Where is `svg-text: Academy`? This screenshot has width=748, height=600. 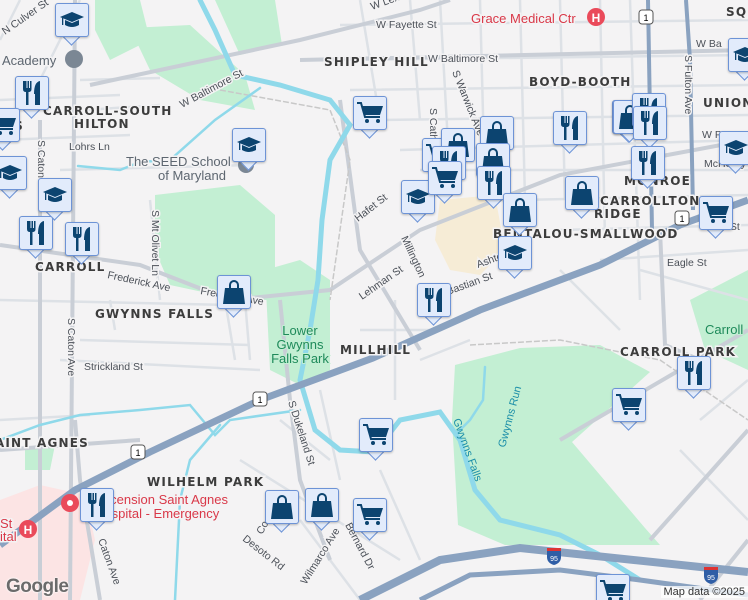
svg-text: Academy is located at coordinates (29, 60).